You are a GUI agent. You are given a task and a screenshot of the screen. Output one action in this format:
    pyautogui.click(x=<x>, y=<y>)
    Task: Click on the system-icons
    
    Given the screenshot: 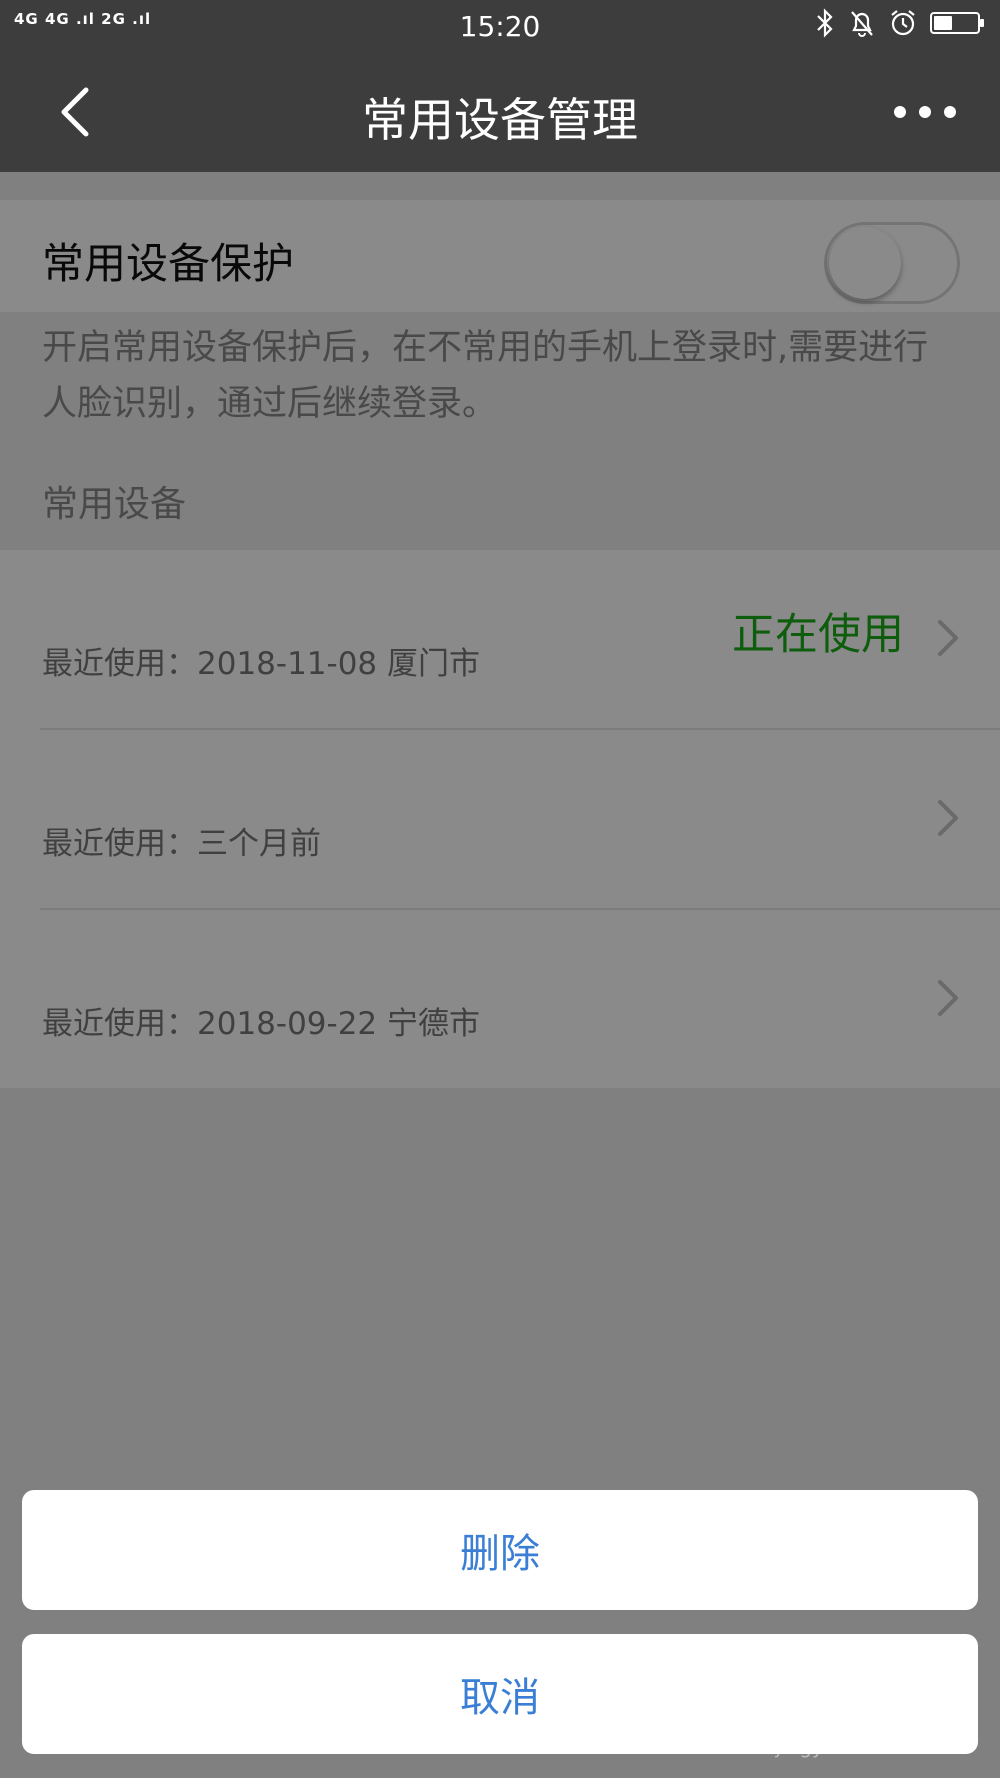 What is the action you would take?
    pyautogui.click(x=899, y=23)
    